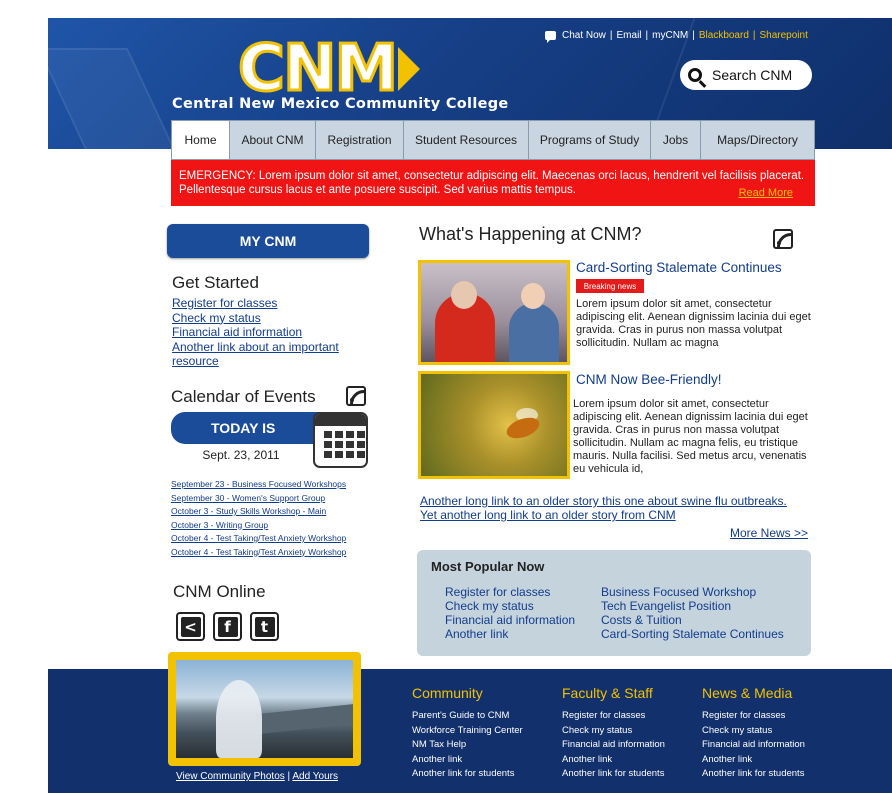 The height and width of the screenshot is (793, 892). I want to click on cnm-online-heading: CNM Online, so click(219, 591).